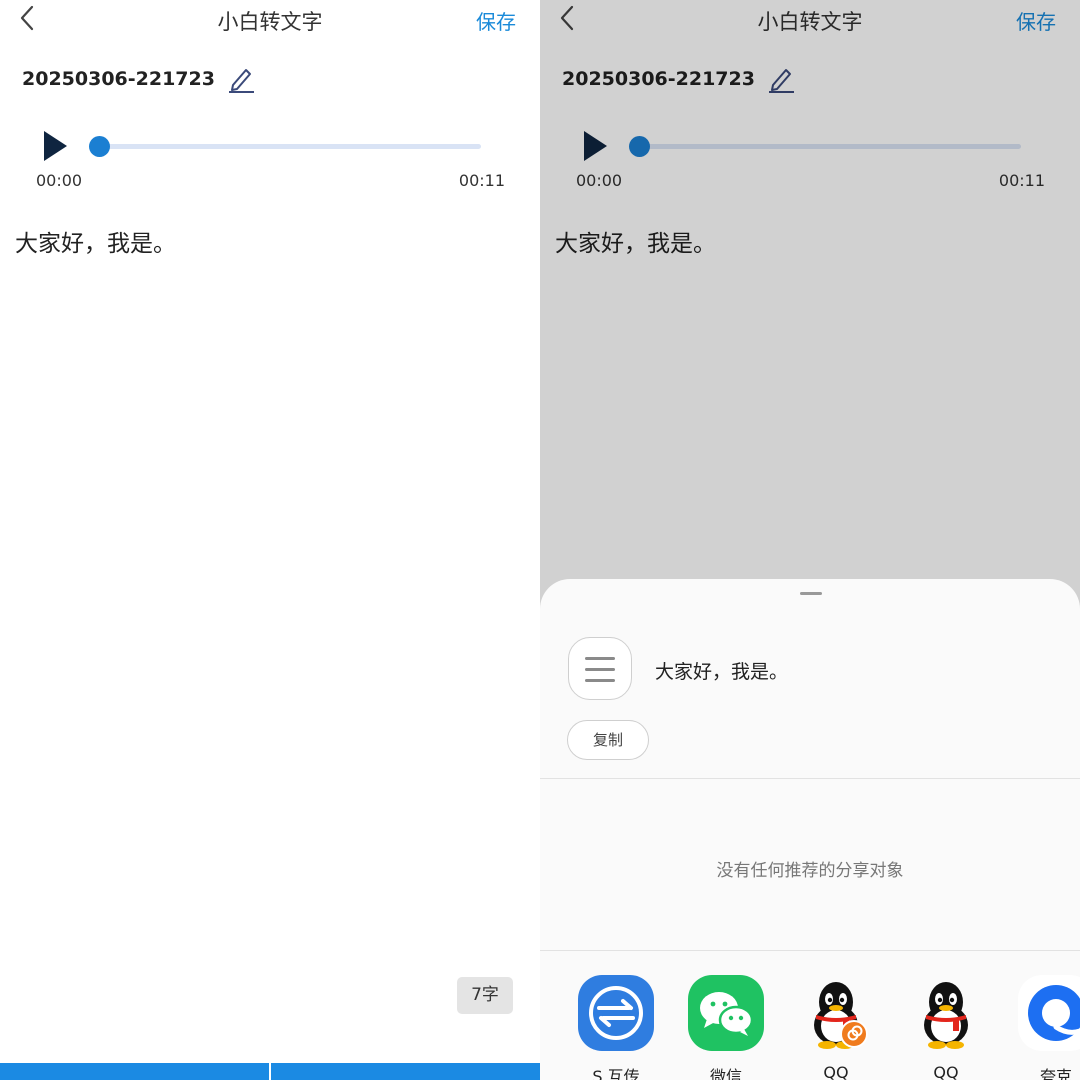 The height and width of the screenshot is (1080, 1080). What do you see at coordinates (485, 995) in the screenshot?
I see `char-count-badge: 7字` at bounding box center [485, 995].